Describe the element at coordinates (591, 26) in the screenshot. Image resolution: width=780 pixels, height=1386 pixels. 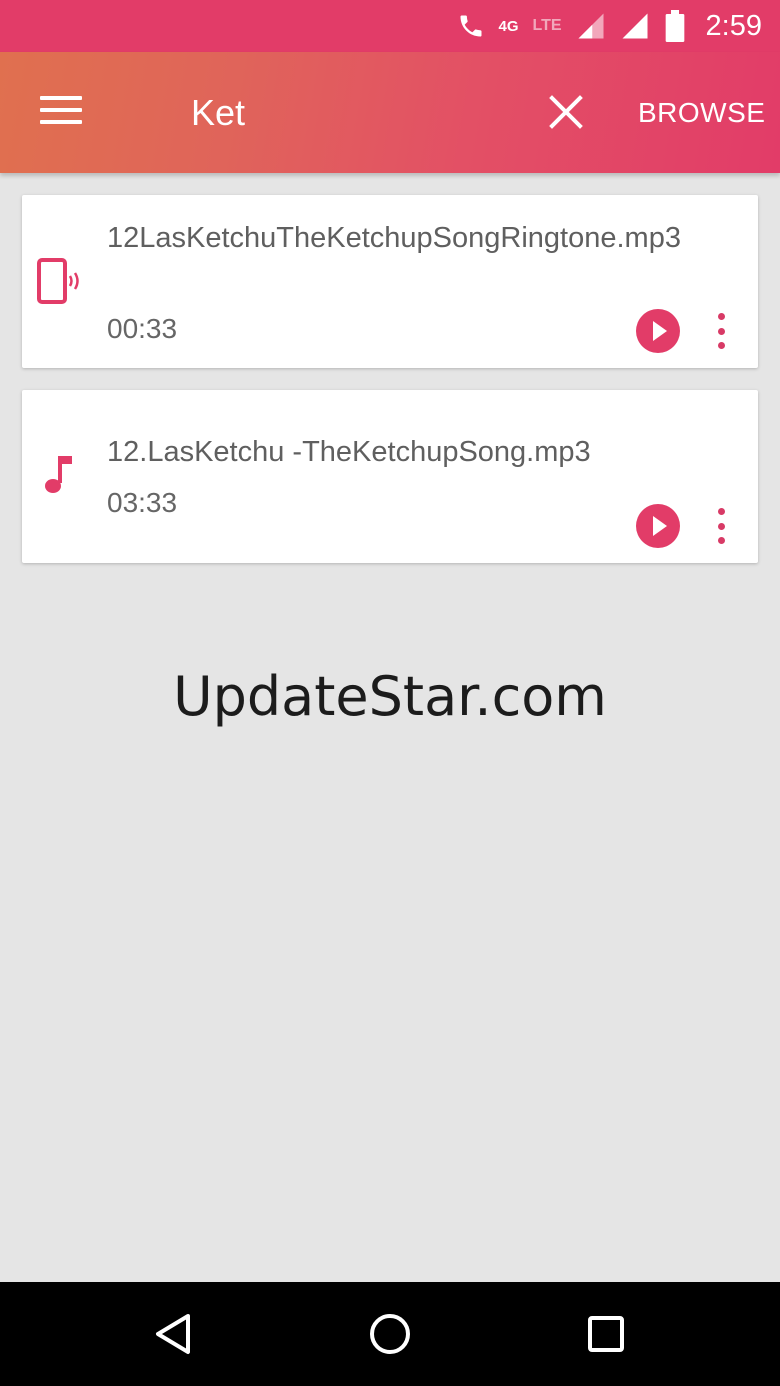
I see `signal-icon` at that location.